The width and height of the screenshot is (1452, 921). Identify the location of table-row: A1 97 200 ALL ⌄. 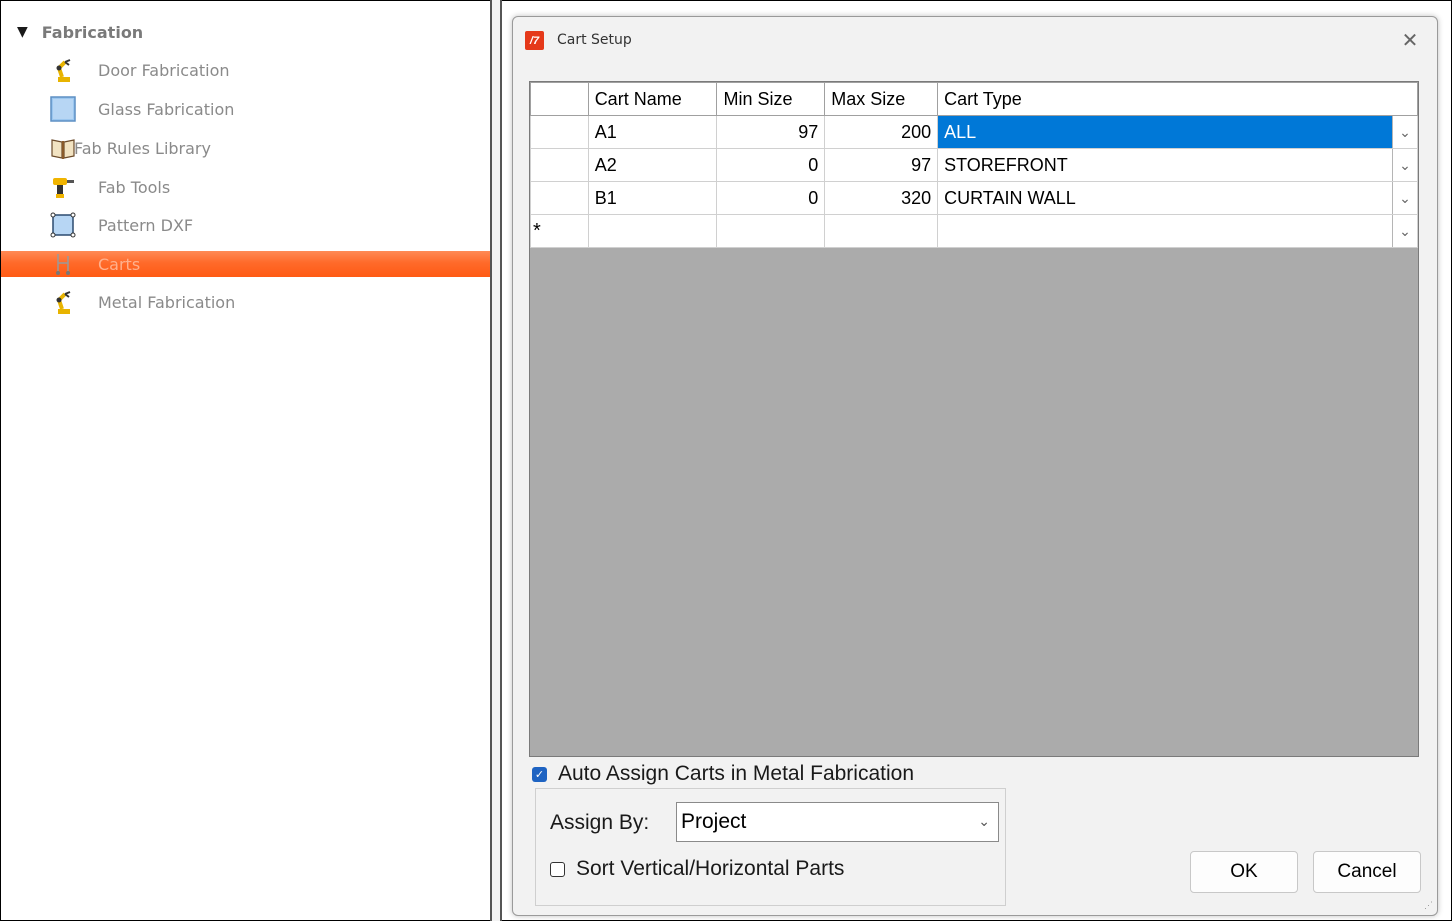
(974, 132).